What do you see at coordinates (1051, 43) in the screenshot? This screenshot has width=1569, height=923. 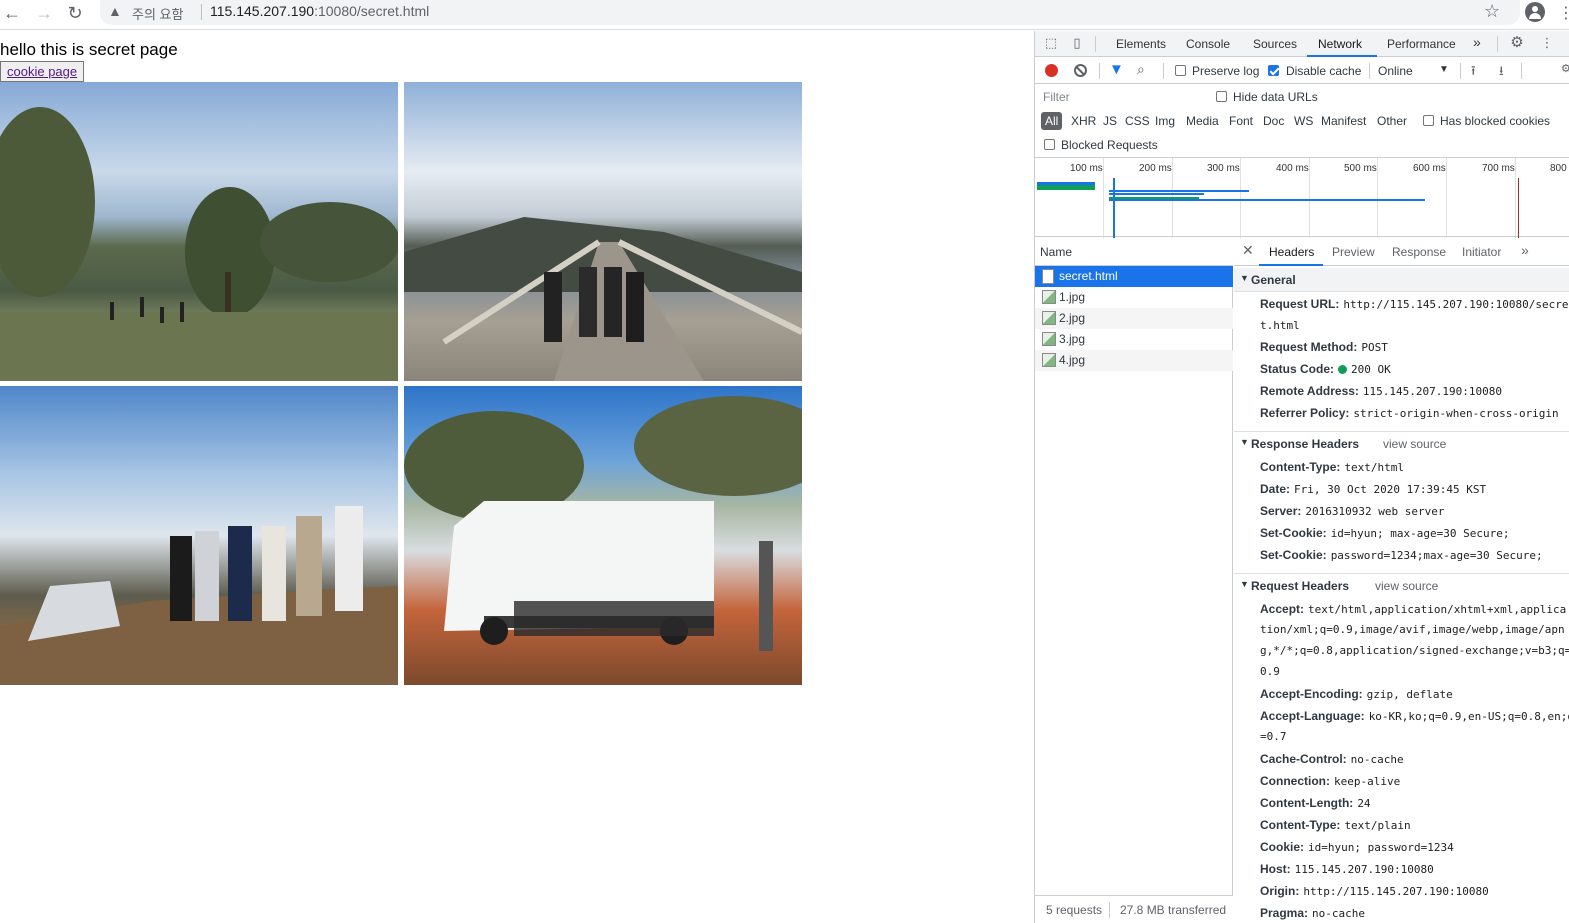 I see `inspect-element-icon: ⬚` at bounding box center [1051, 43].